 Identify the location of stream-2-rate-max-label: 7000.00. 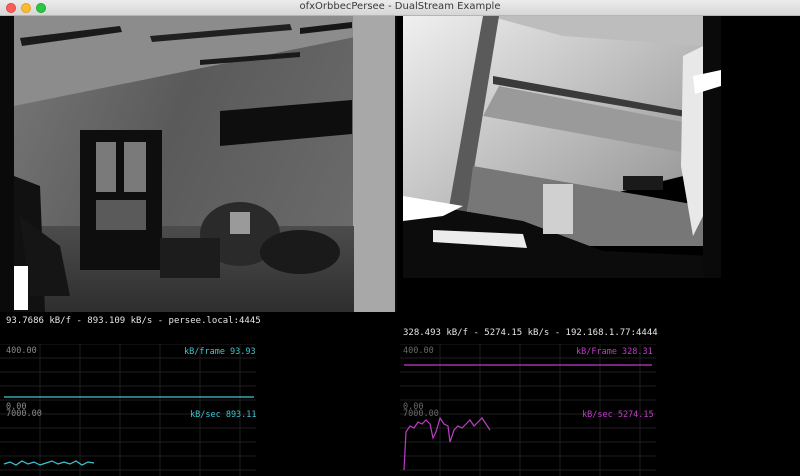
(421, 414).